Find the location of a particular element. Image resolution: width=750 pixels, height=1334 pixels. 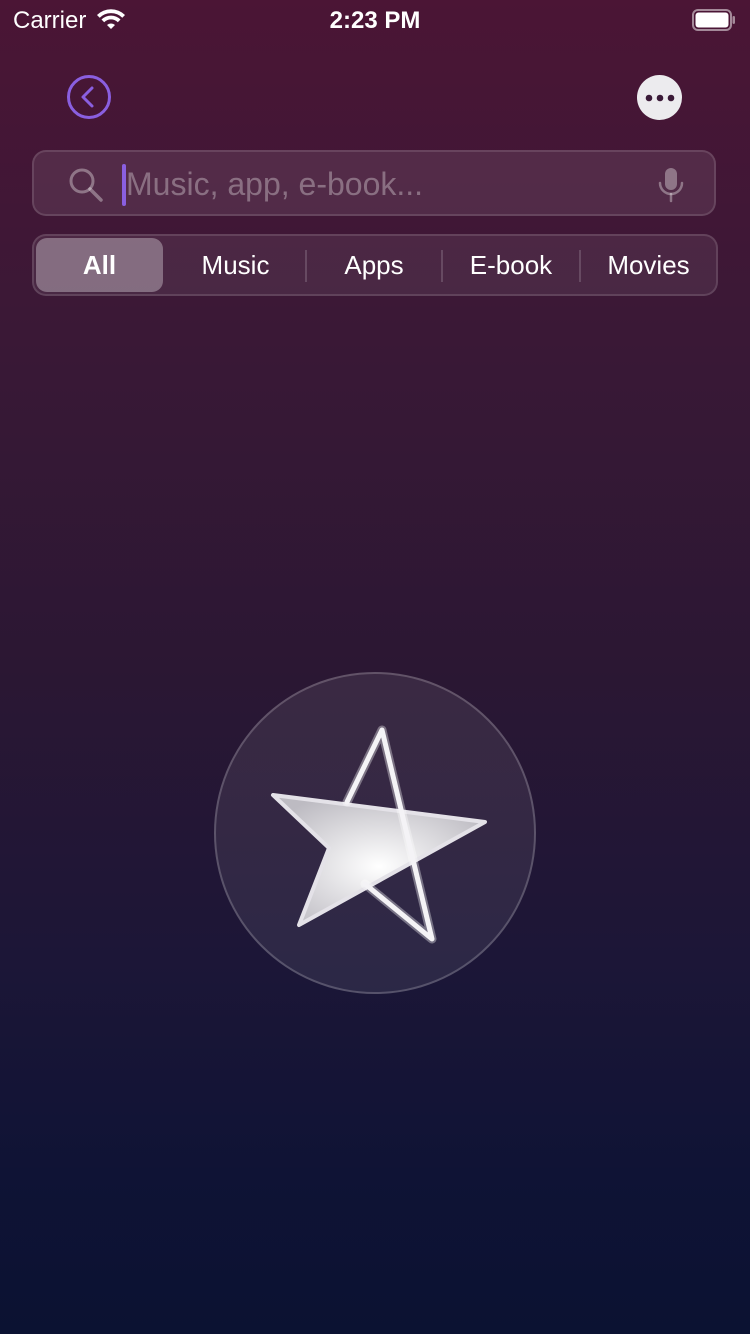

segment-apps: Apps is located at coordinates (374, 265).